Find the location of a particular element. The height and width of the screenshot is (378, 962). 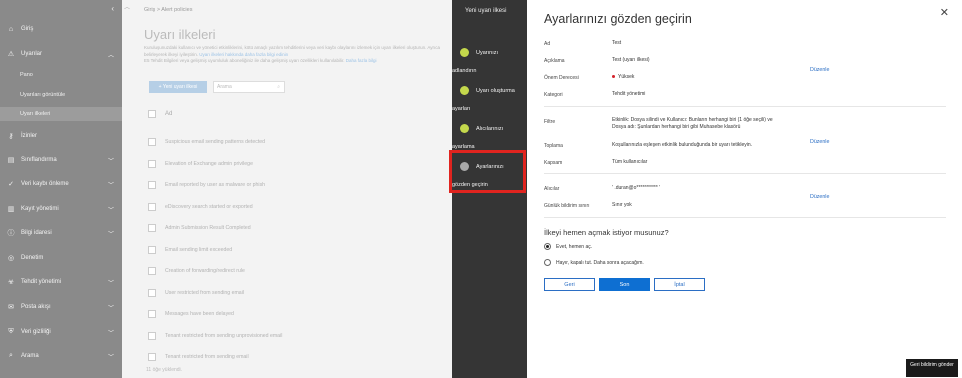

collapse-nav-icon: ‹ is located at coordinates (112, 8).